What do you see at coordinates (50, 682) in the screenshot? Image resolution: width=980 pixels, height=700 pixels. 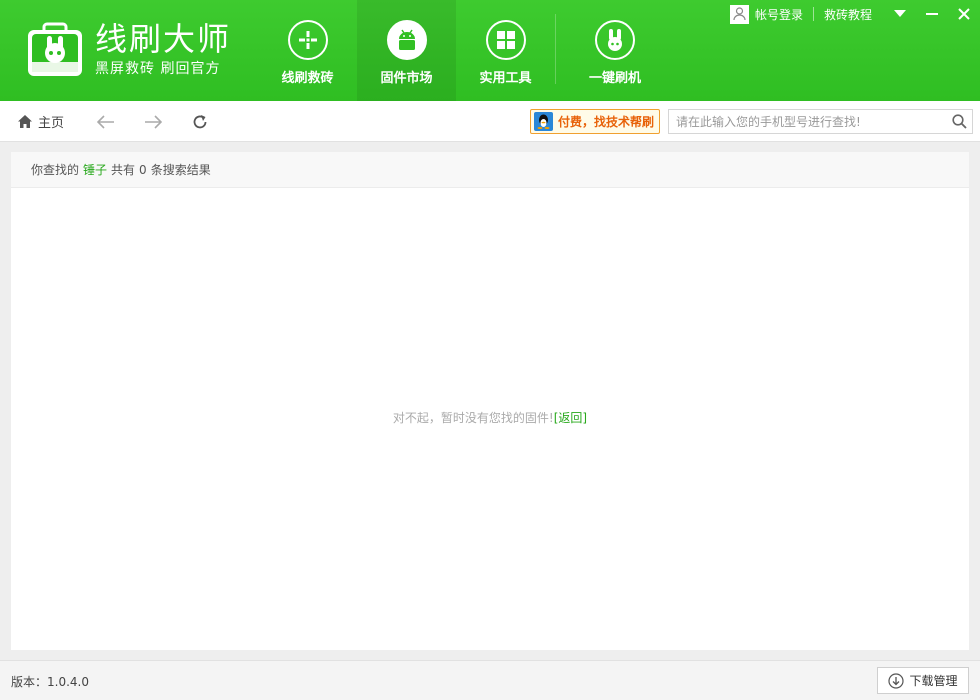 I see `version-label: 版本：1.0.4.0` at bounding box center [50, 682].